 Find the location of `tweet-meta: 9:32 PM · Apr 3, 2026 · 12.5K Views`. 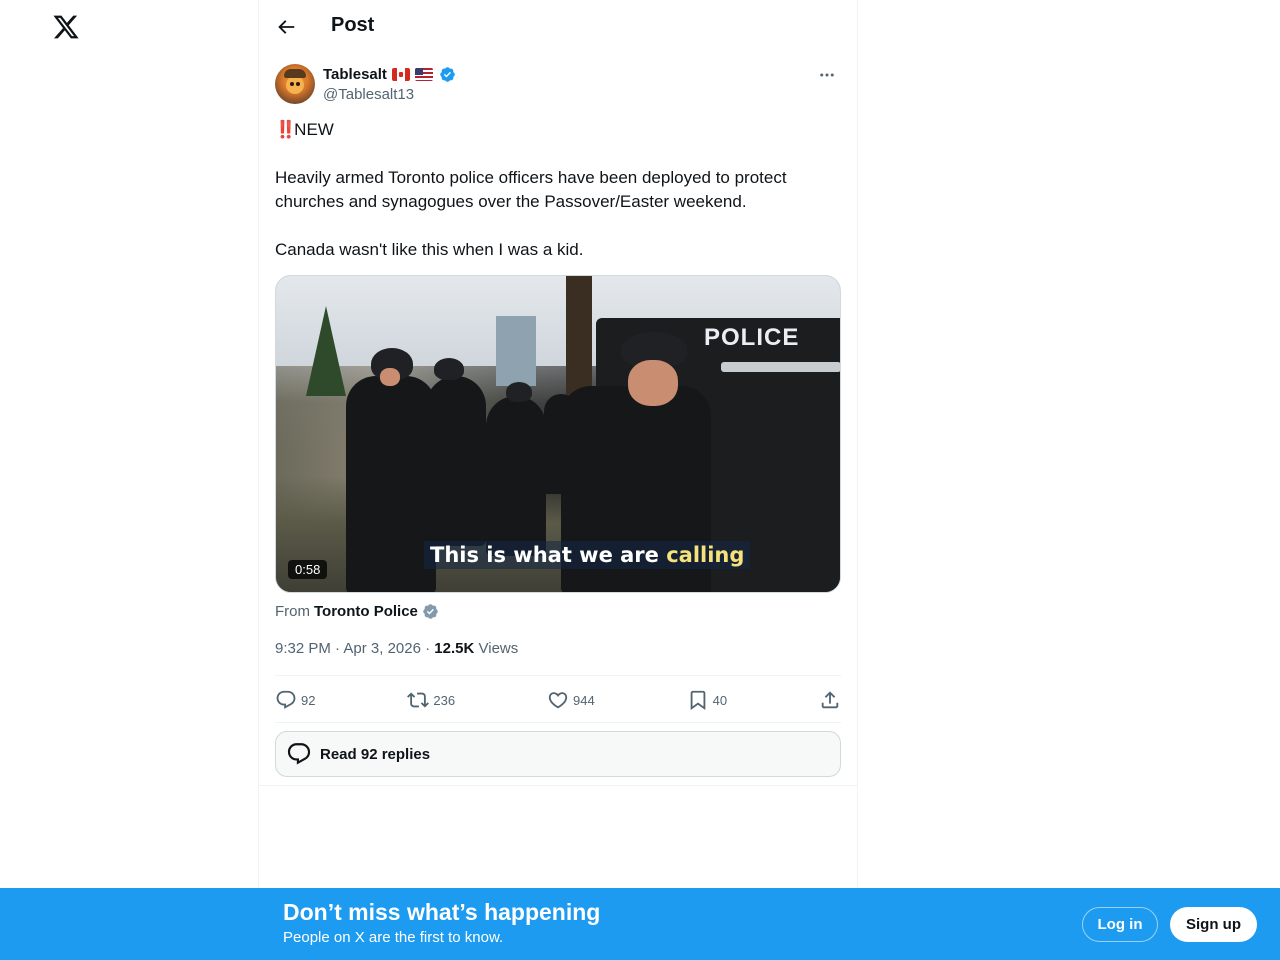

tweet-meta: 9:32 PM · Apr 3, 2026 · 12.5K Views is located at coordinates (397, 648).